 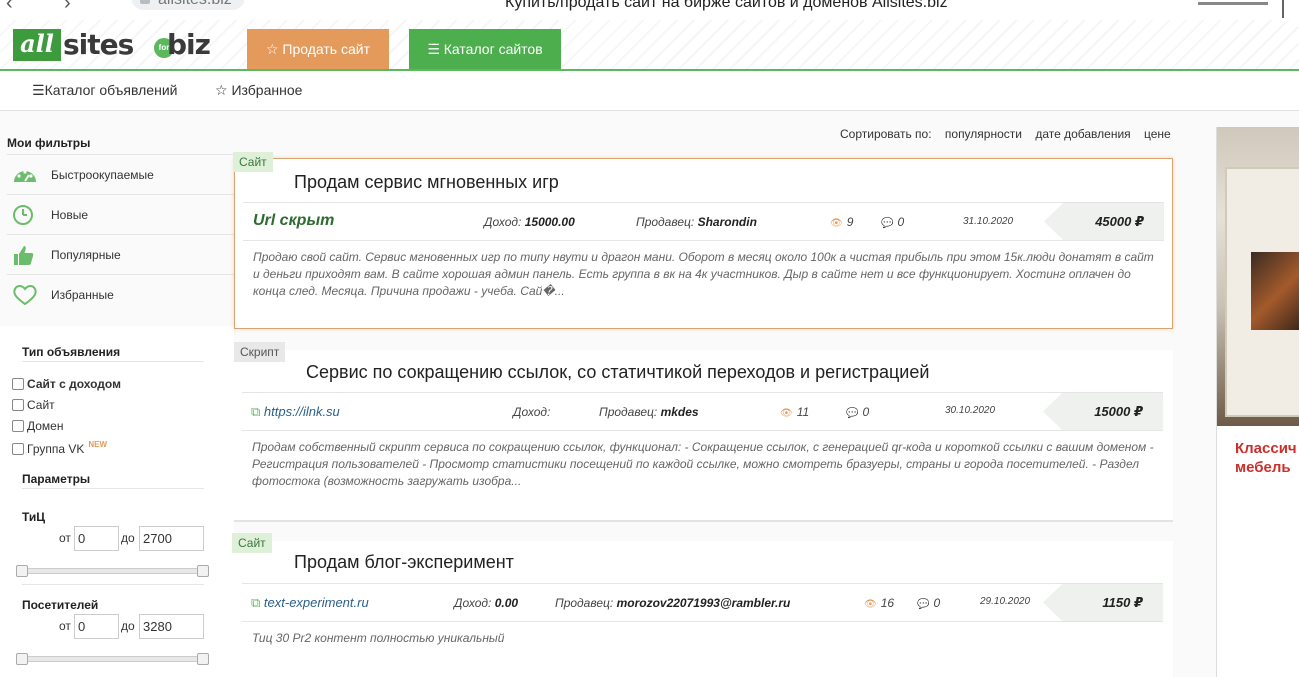 I want to click on filter-favorites: Избранные, so click(x=120, y=294).